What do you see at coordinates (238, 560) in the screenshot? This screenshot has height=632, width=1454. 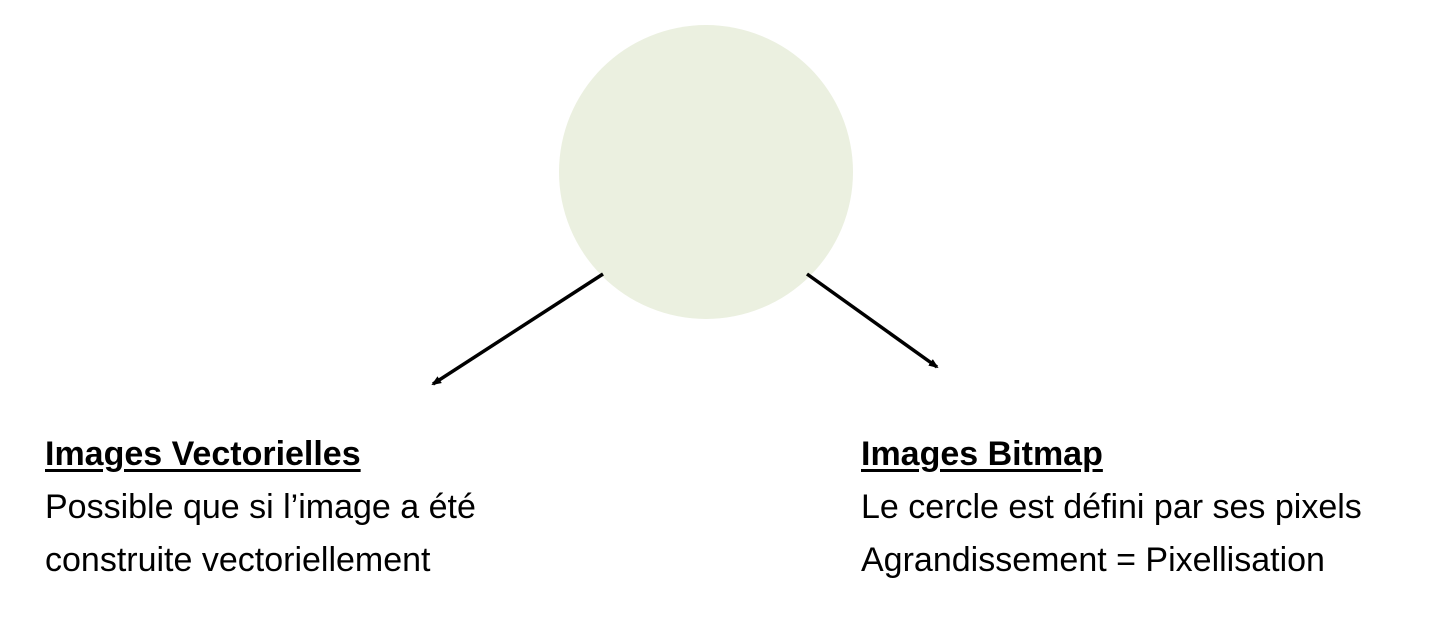 I see `vector-images-line-2: construite vectoriellement` at bounding box center [238, 560].